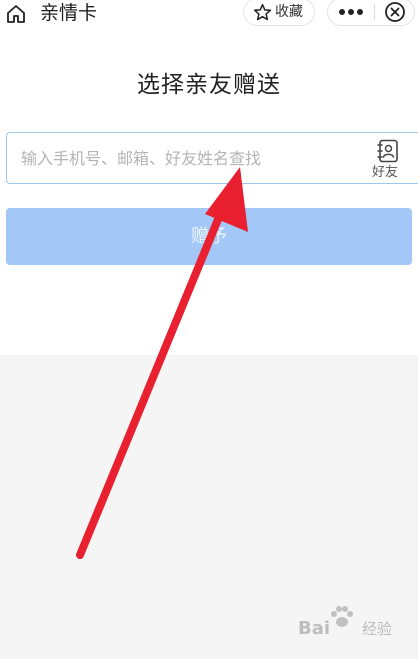 This screenshot has width=418, height=659. I want to click on more-icon, so click(351, 12).